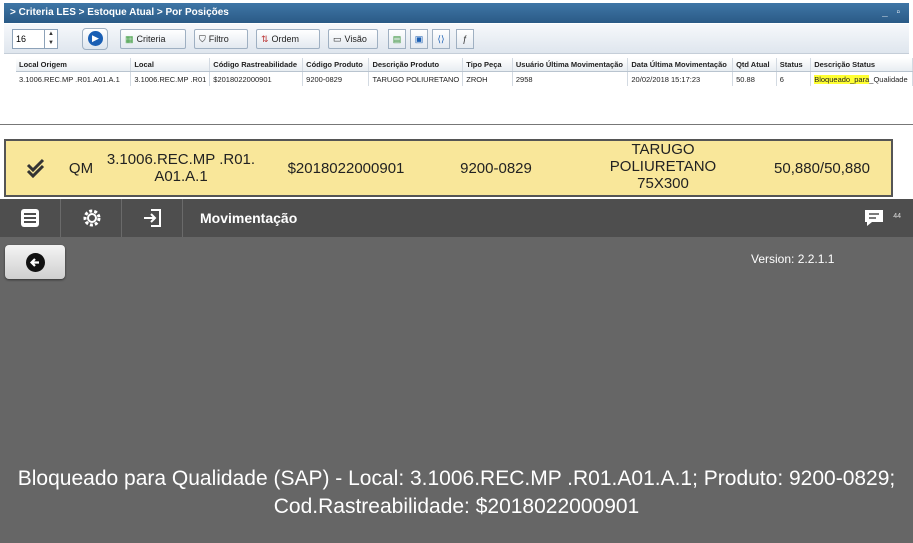 The image size is (913, 543). Describe the element at coordinates (181, 168) in the screenshot. I see `item-location: 3.1006.REC.MP .R01. A01.A.1` at that location.